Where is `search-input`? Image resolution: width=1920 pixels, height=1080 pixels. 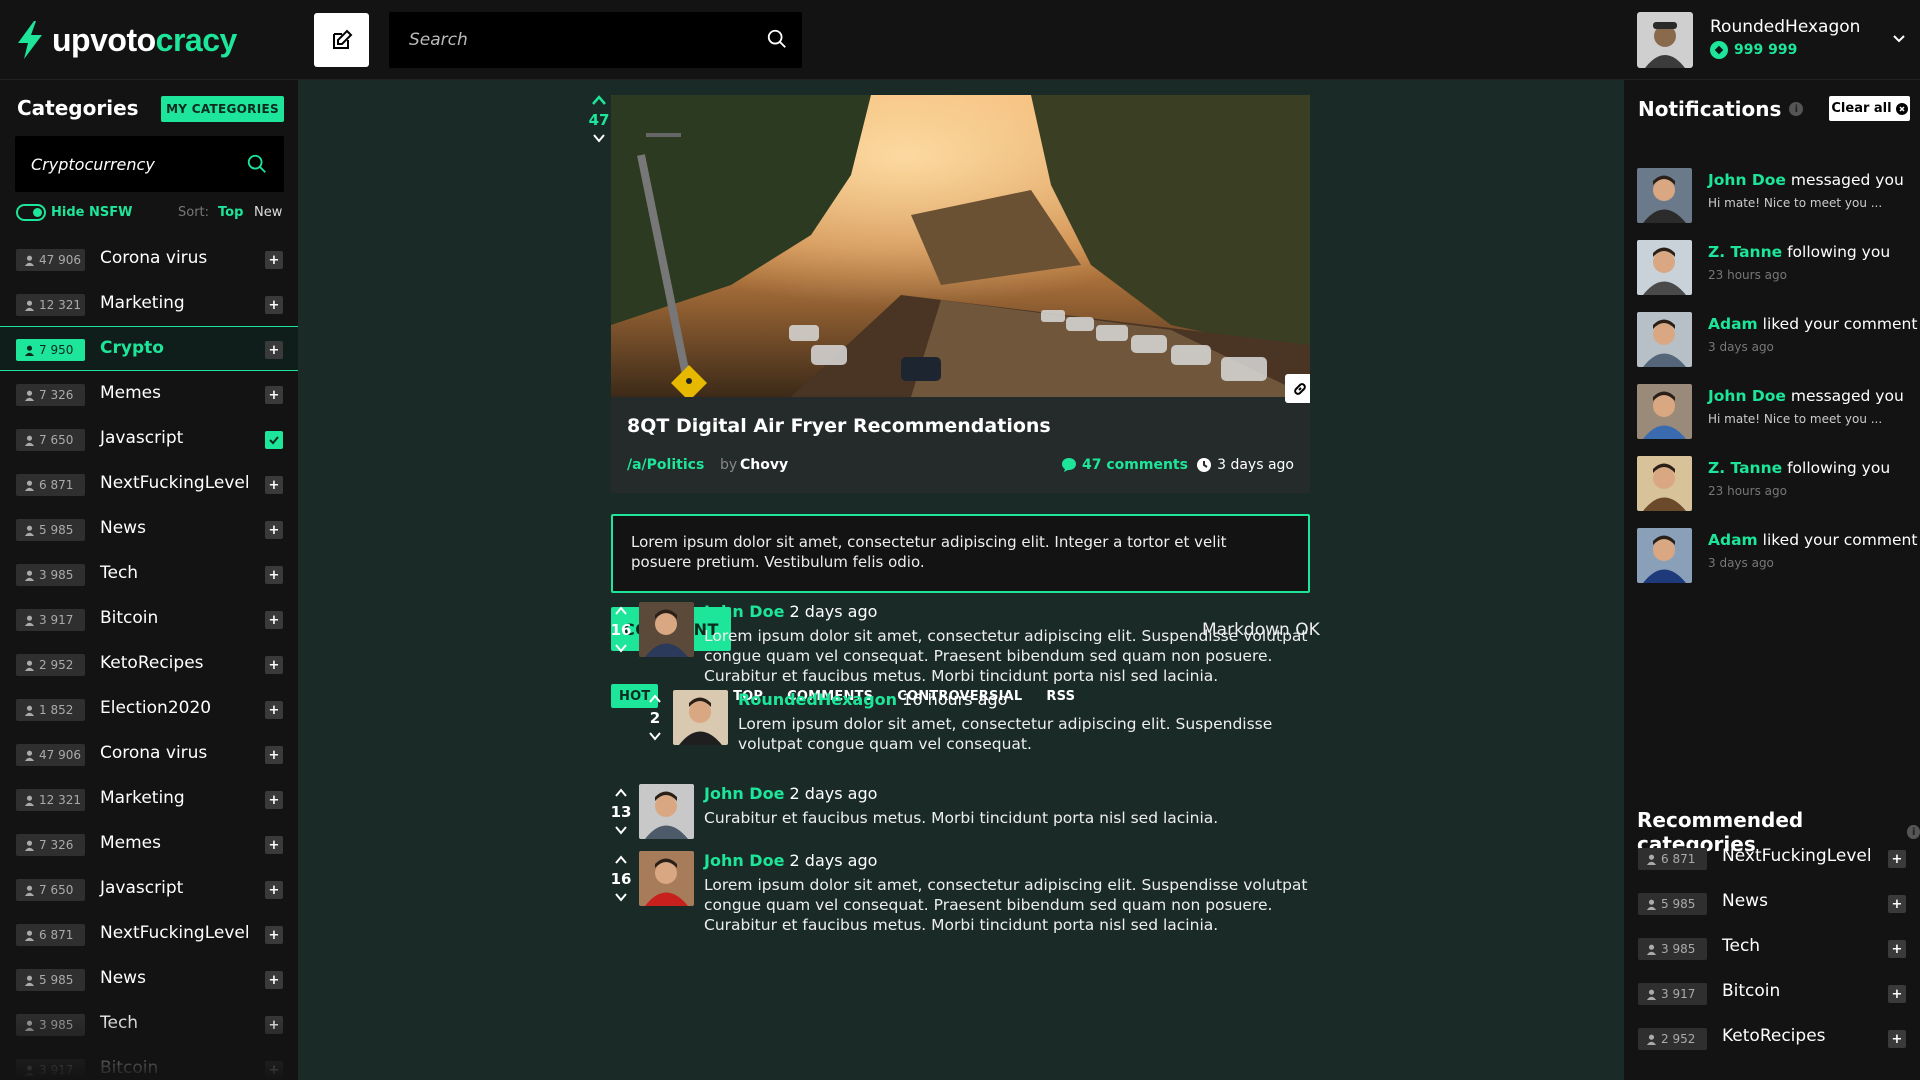 search-input is located at coordinates (579, 40).